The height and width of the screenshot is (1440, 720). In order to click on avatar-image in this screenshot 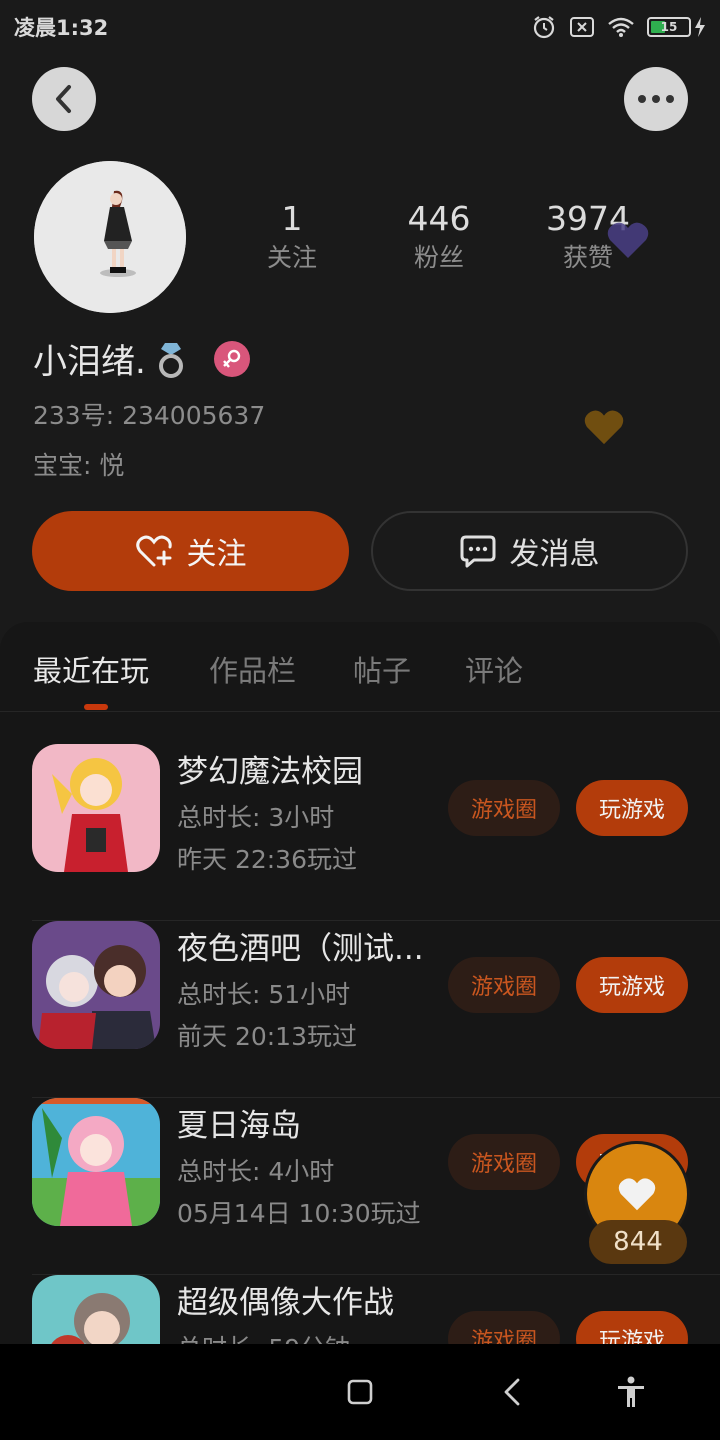, I will do `click(110, 237)`.